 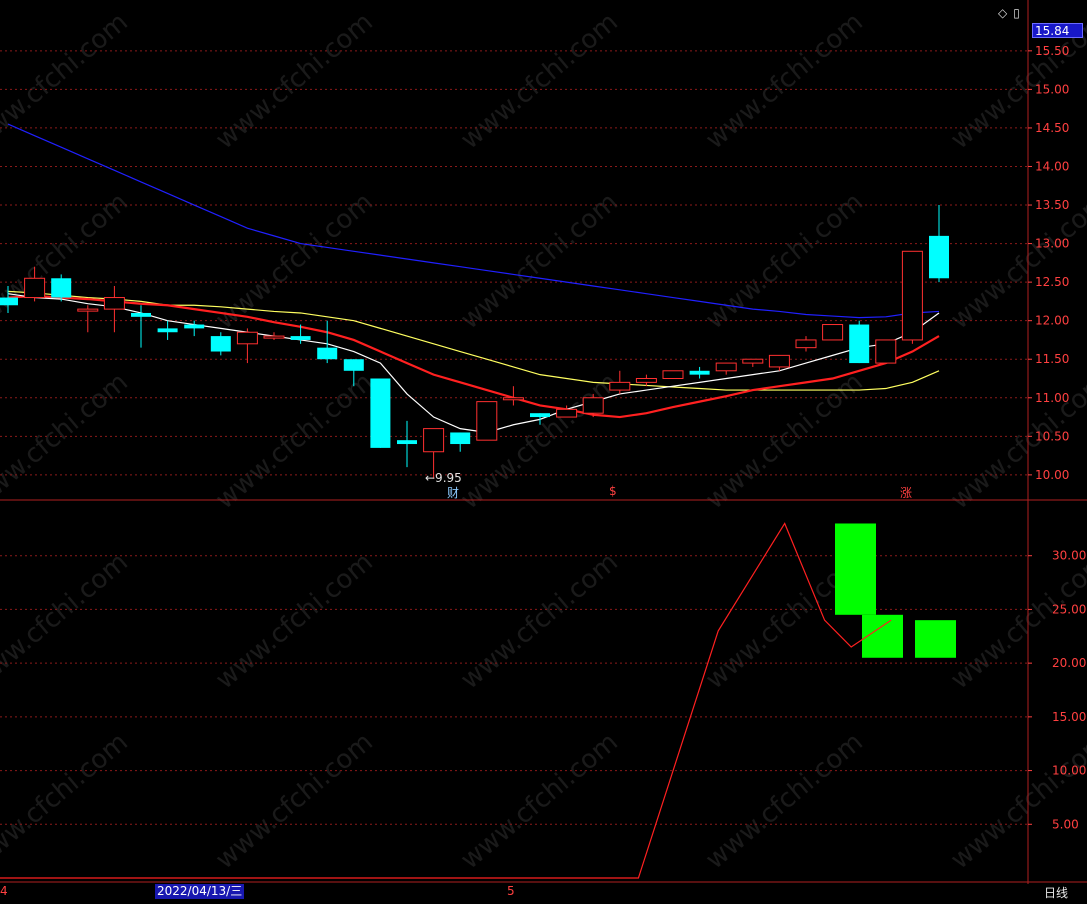 I want to click on current-price-badge: 15.84, so click(x=1057, y=30).